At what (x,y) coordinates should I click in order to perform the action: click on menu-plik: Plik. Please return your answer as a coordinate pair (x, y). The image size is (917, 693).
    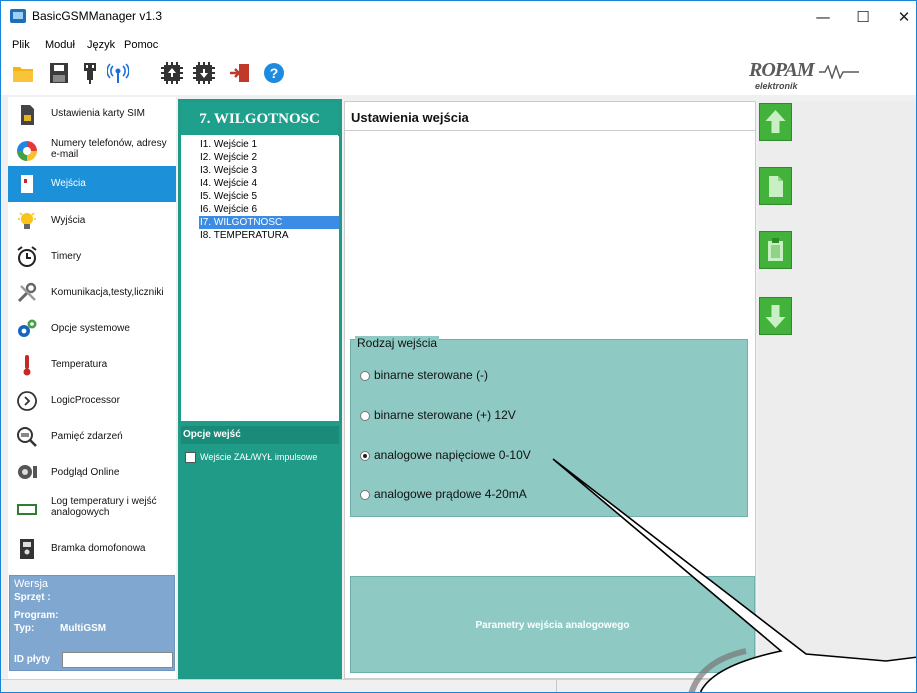
    Looking at the image, I should click on (21, 45).